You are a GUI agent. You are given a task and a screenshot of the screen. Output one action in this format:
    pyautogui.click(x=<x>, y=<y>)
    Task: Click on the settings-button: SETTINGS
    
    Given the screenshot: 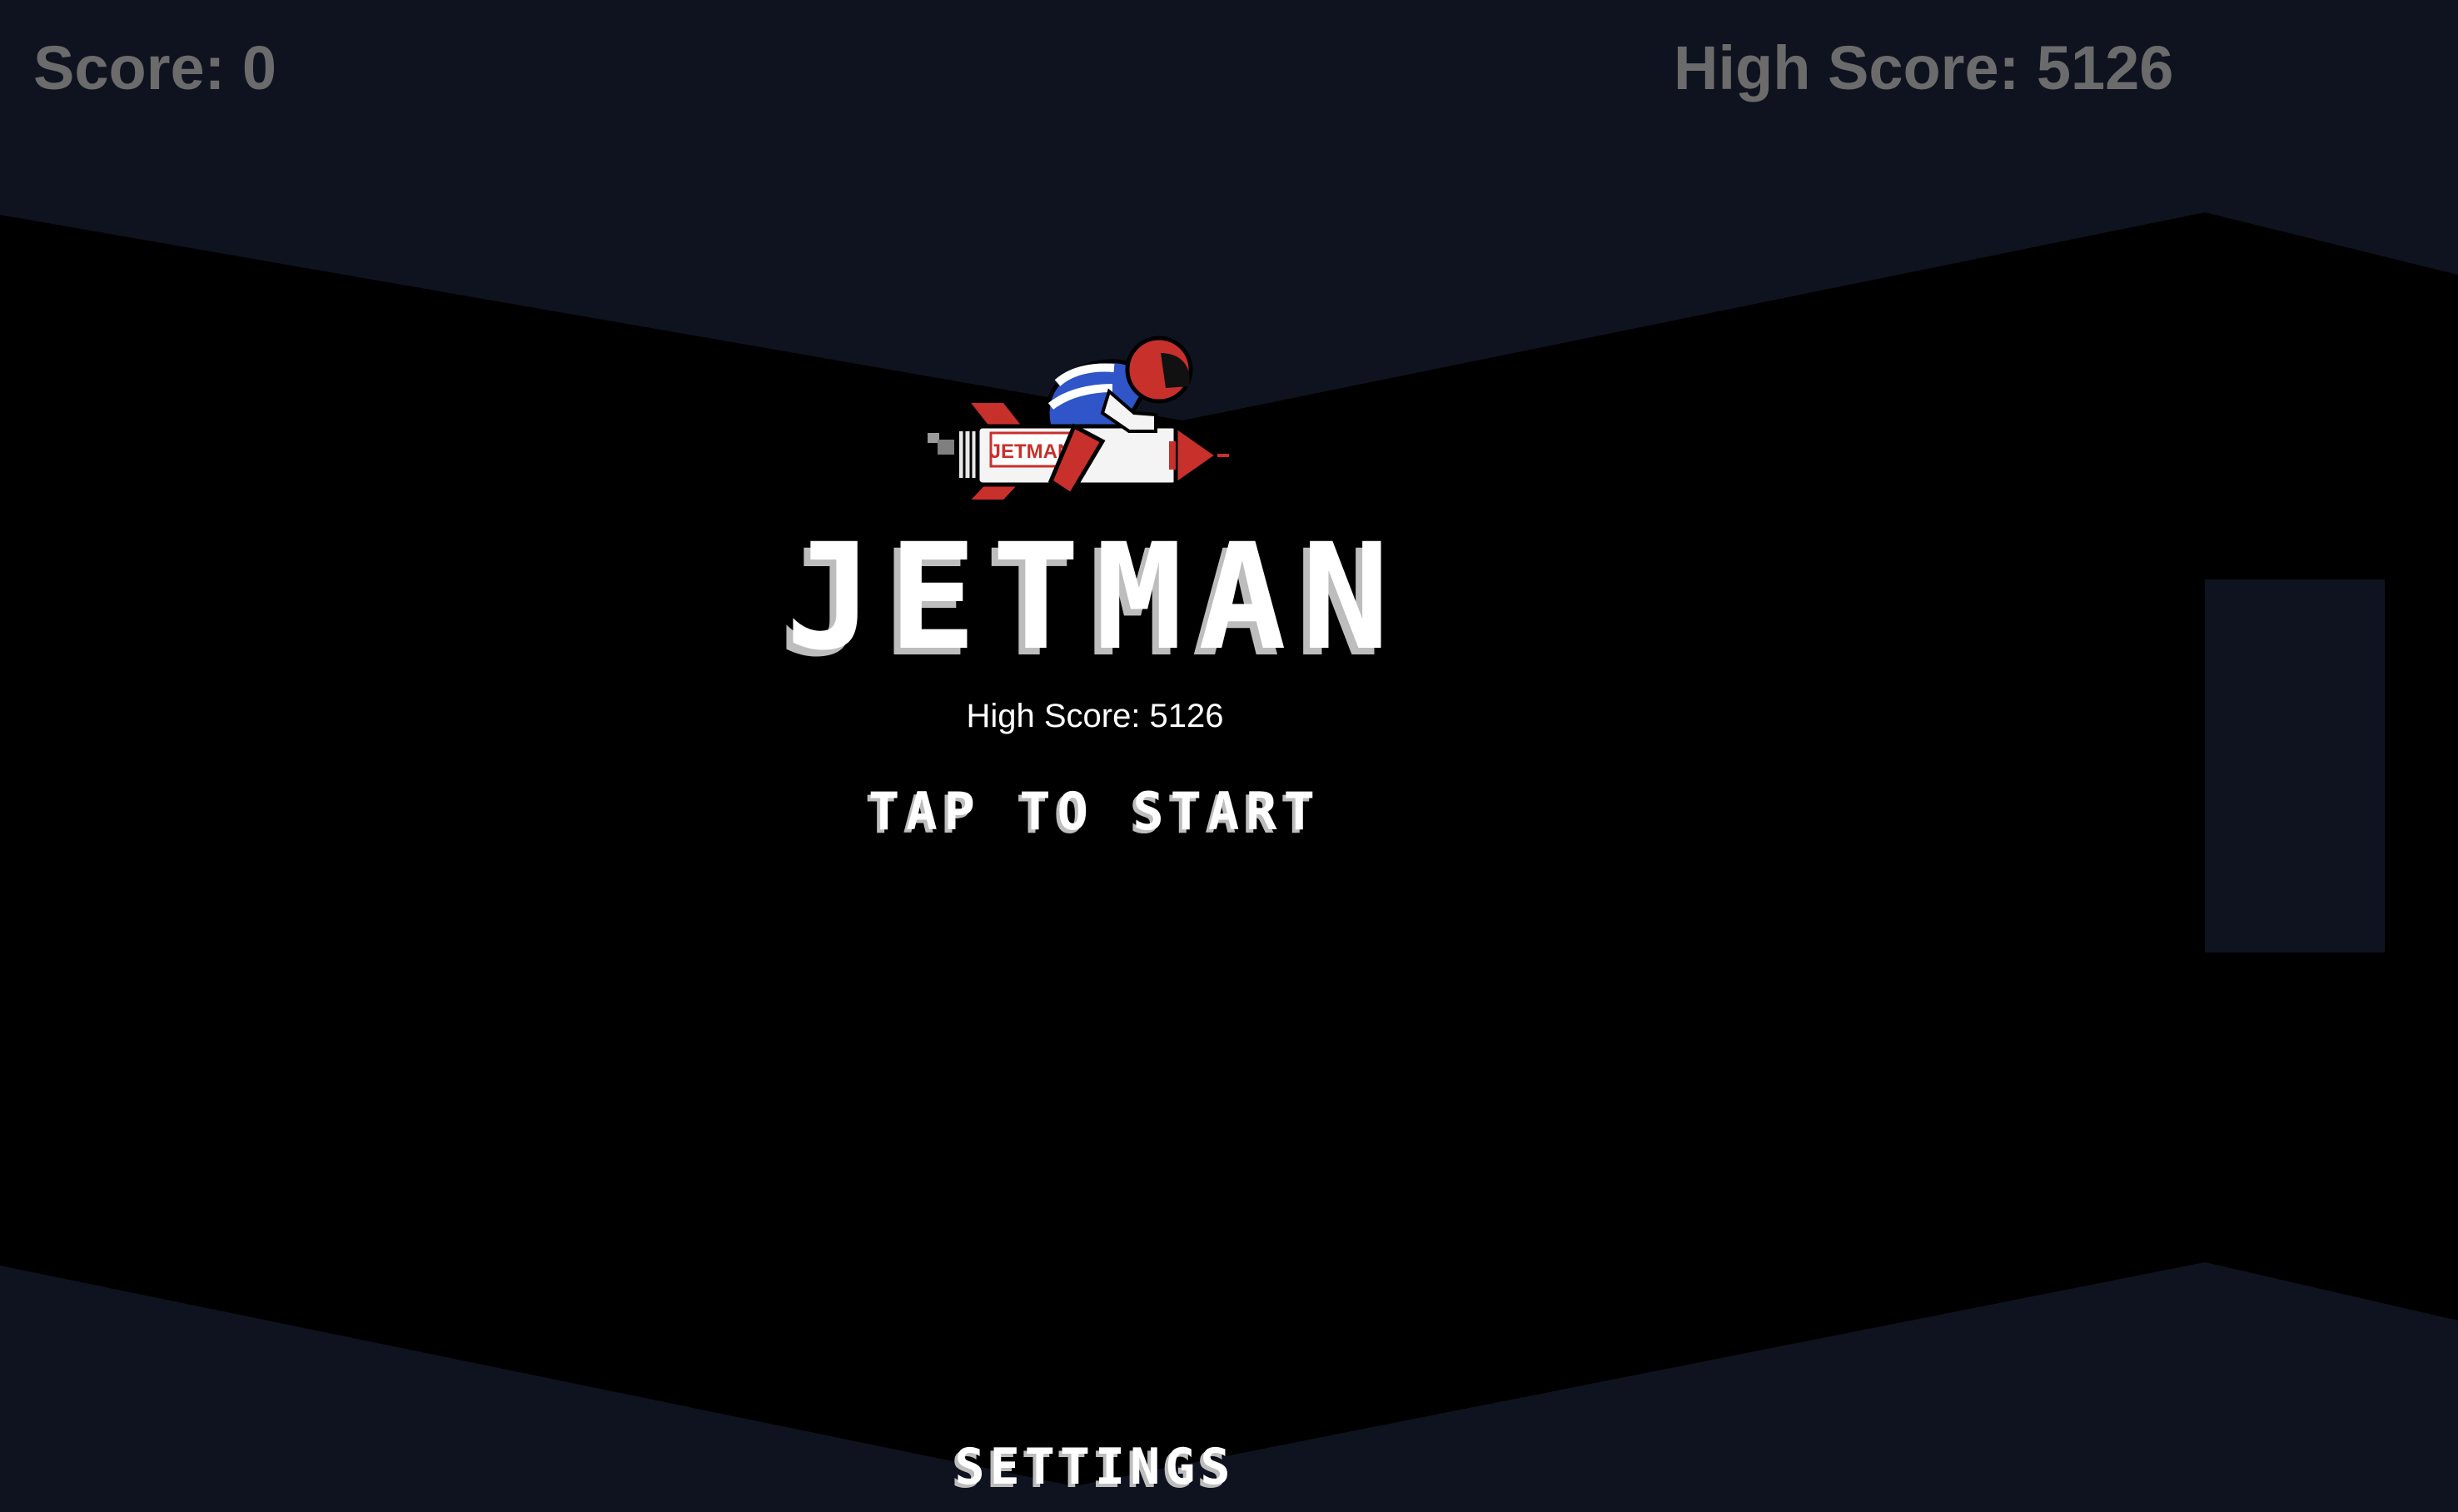 What is the action you would take?
    pyautogui.click(x=1095, y=1467)
    